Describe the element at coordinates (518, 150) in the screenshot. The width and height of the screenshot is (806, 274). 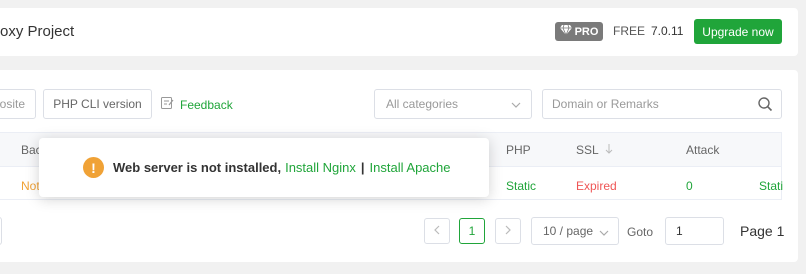
I see `column-php: PHP` at that location.